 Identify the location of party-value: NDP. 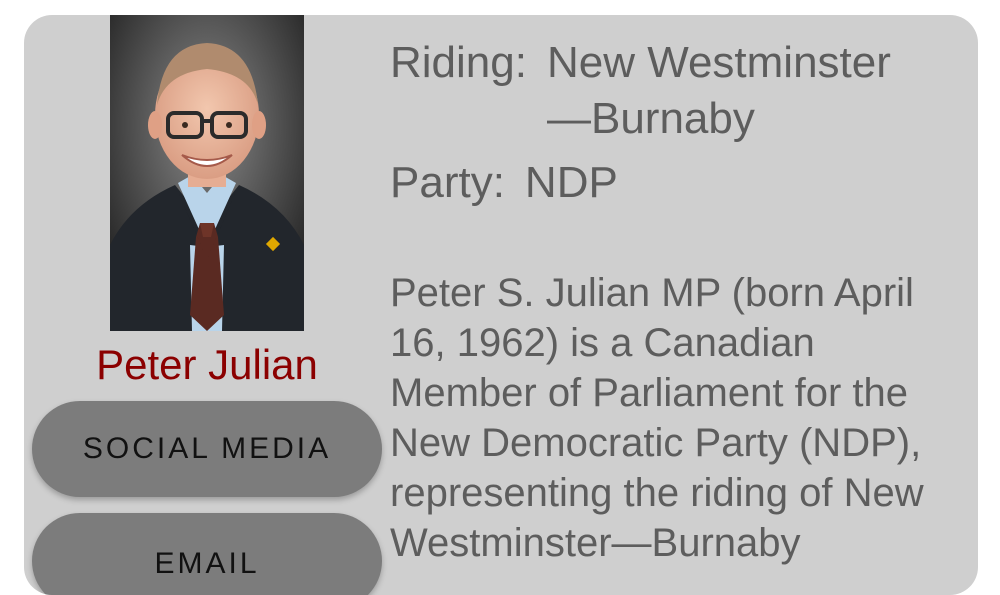
(571, 182).